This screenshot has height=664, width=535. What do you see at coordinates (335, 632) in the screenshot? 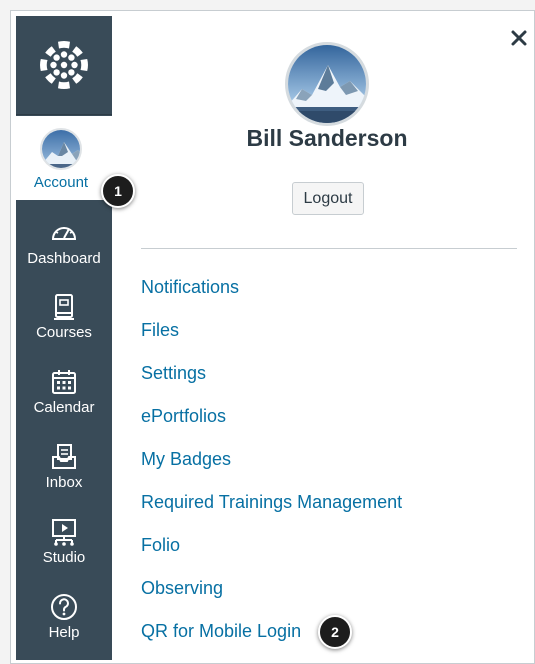
I see `callout-marker-2: 2` at bounding box center [335, 632].